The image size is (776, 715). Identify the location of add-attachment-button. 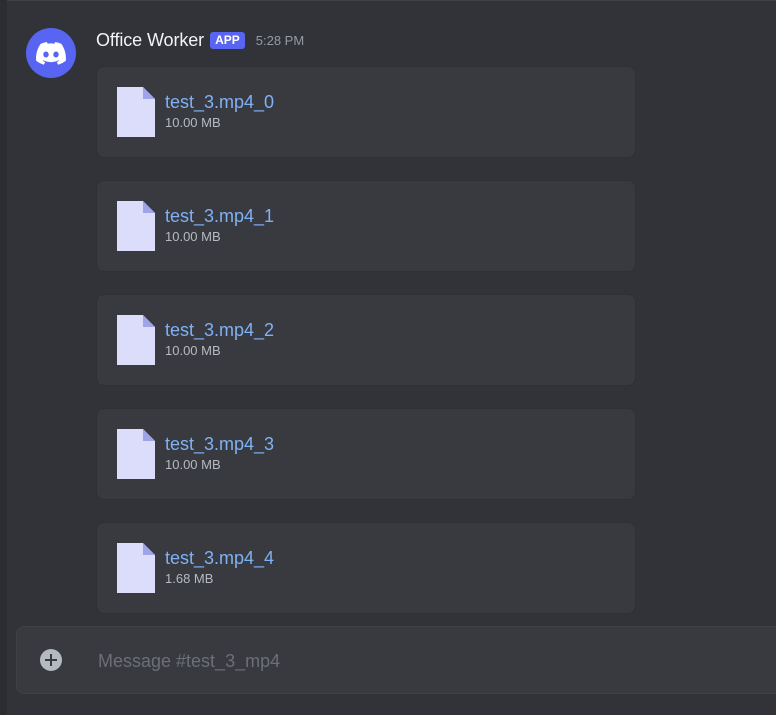
(51, 660).